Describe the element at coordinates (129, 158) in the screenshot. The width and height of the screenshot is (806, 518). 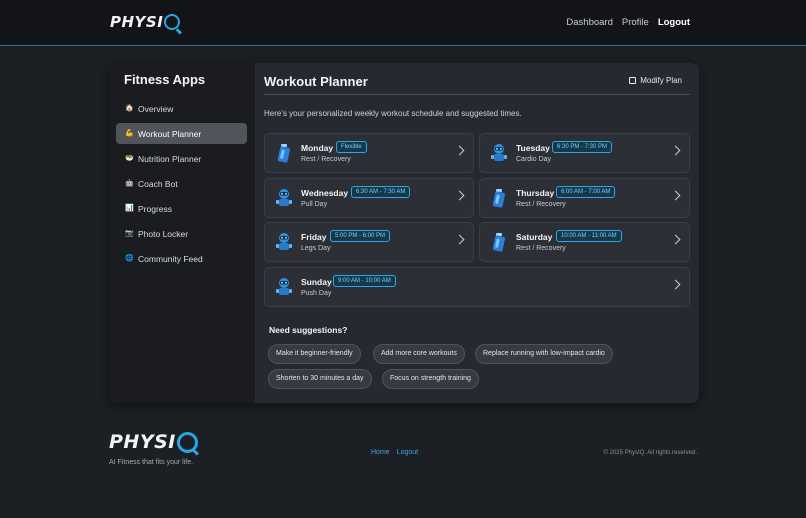
I see `bowl-icon: 🥗` at that location.